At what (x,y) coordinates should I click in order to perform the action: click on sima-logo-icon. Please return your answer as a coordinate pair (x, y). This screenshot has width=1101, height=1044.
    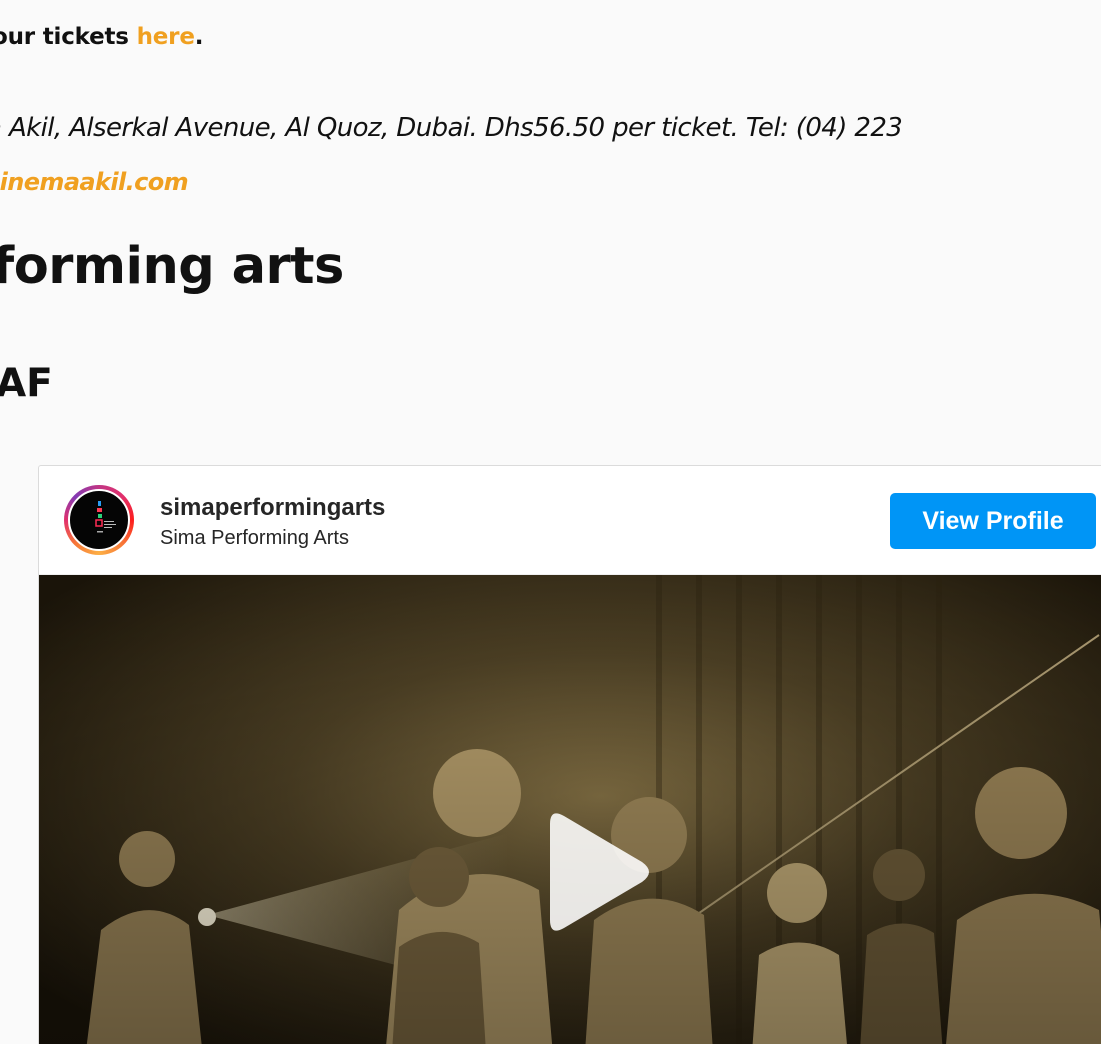
    Looking at the image, I should click on (99, 520).